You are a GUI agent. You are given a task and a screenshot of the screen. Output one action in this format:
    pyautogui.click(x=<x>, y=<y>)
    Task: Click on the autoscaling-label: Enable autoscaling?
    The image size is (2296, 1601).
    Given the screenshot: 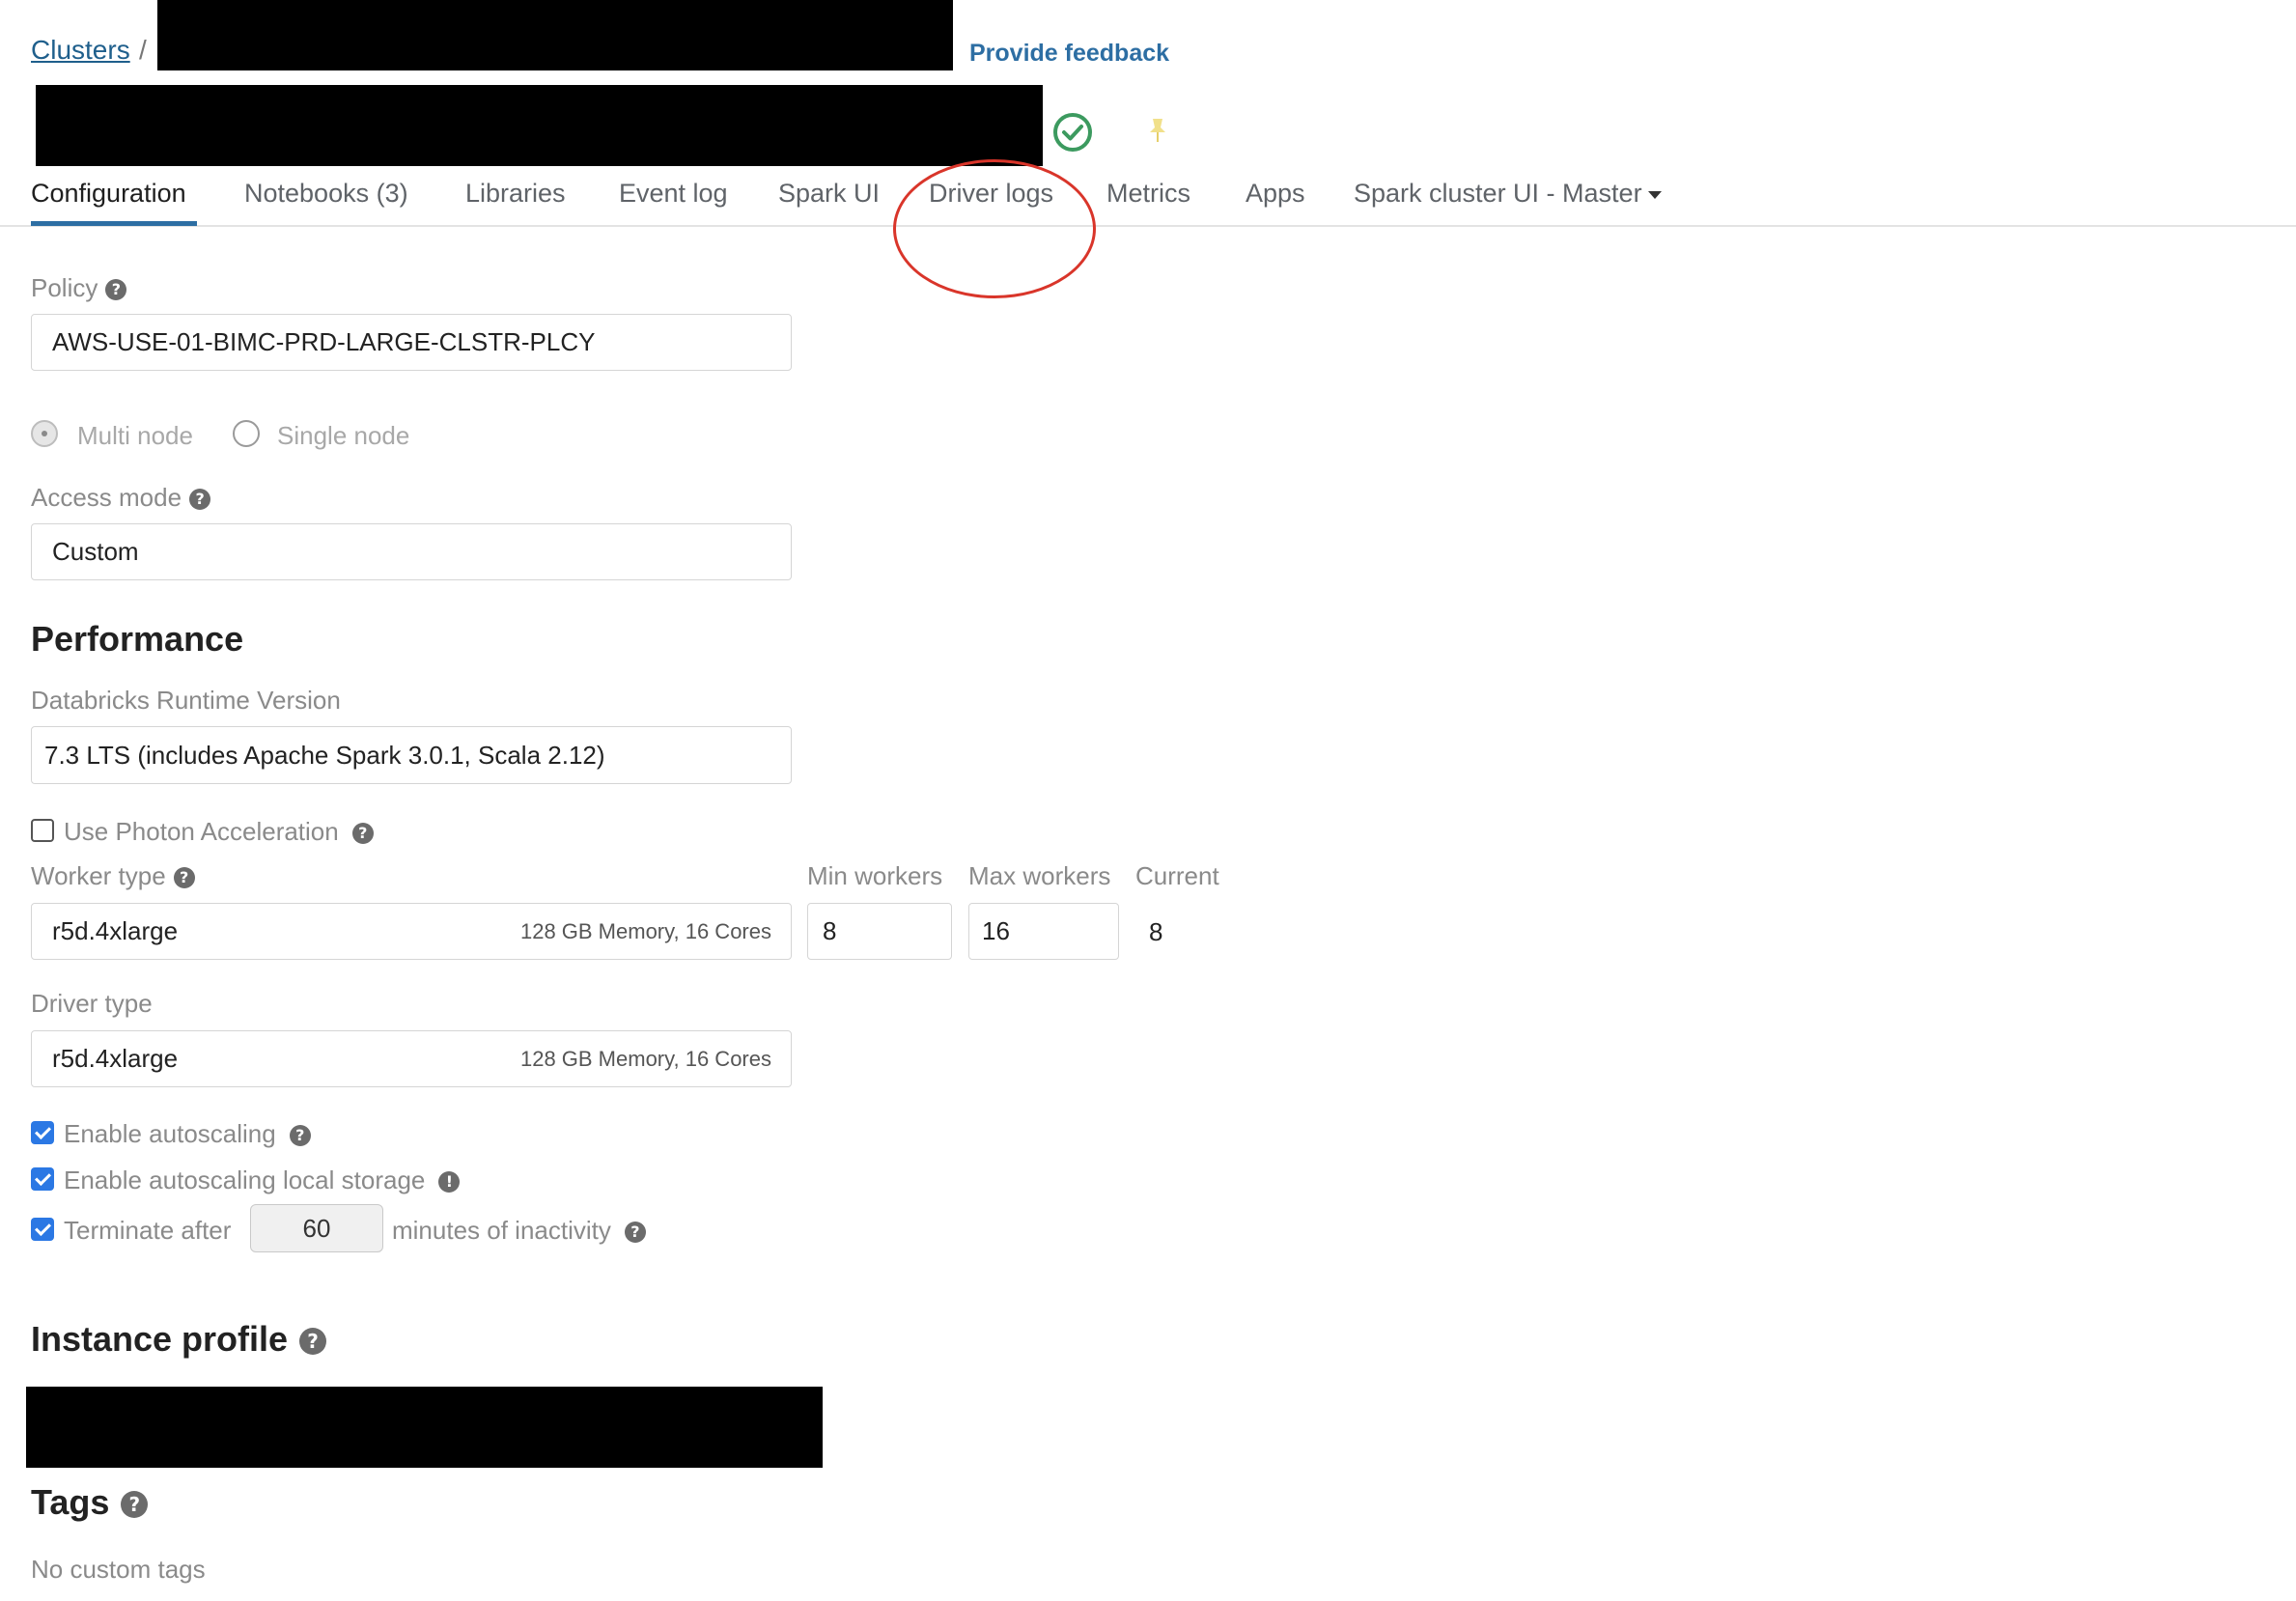 What is the action you would take?
    pyautogui.click(x=188, y=1134)
    